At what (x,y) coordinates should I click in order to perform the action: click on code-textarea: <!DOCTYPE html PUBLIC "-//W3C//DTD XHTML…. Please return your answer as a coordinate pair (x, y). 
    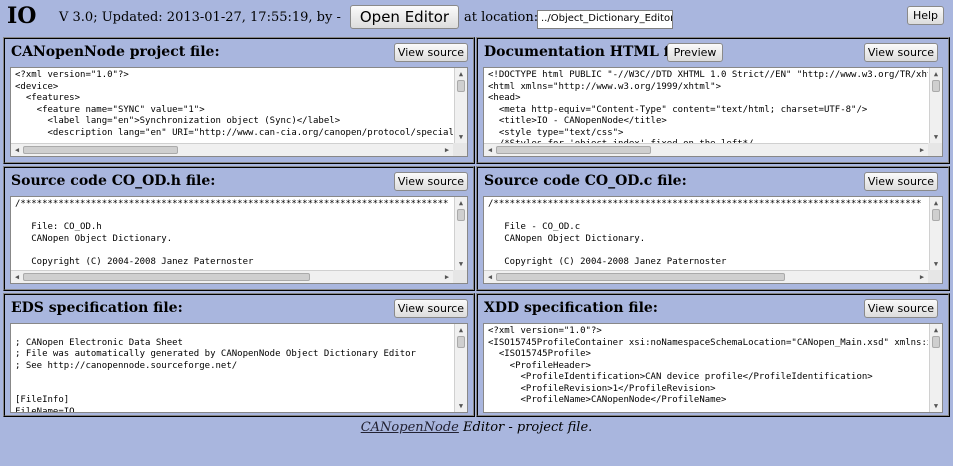
    Looking at the image, I should click on (713, 112).